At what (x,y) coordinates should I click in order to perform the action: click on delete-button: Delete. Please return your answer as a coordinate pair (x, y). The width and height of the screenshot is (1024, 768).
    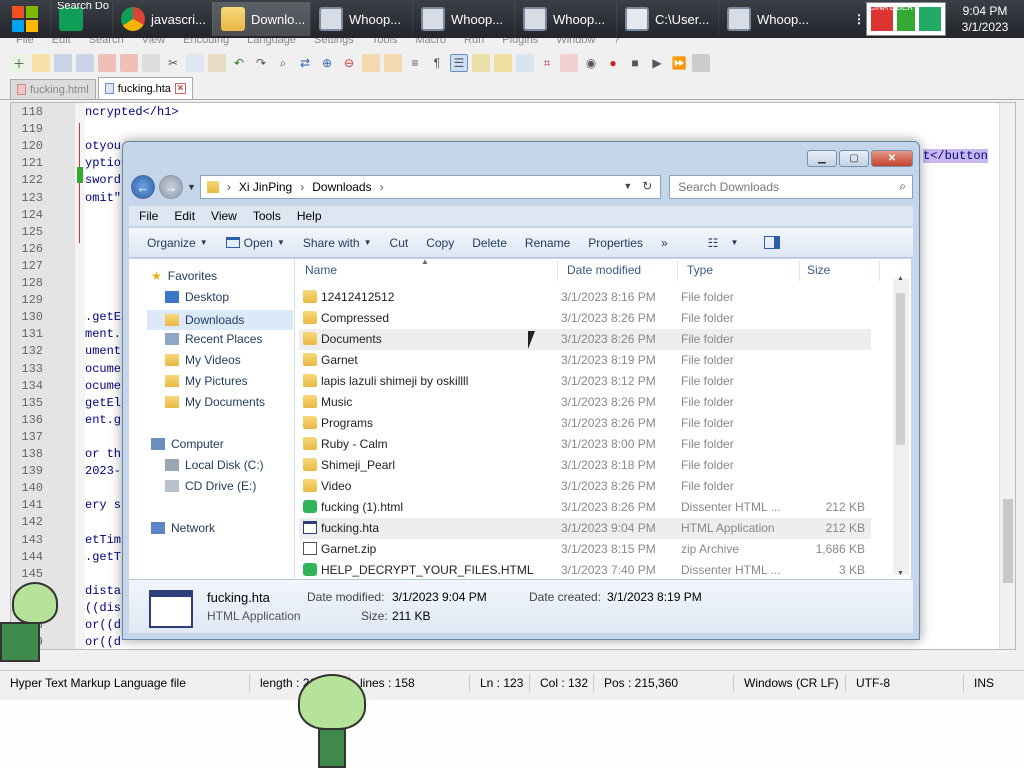
    Looking at the image, I should click on (492, 243).